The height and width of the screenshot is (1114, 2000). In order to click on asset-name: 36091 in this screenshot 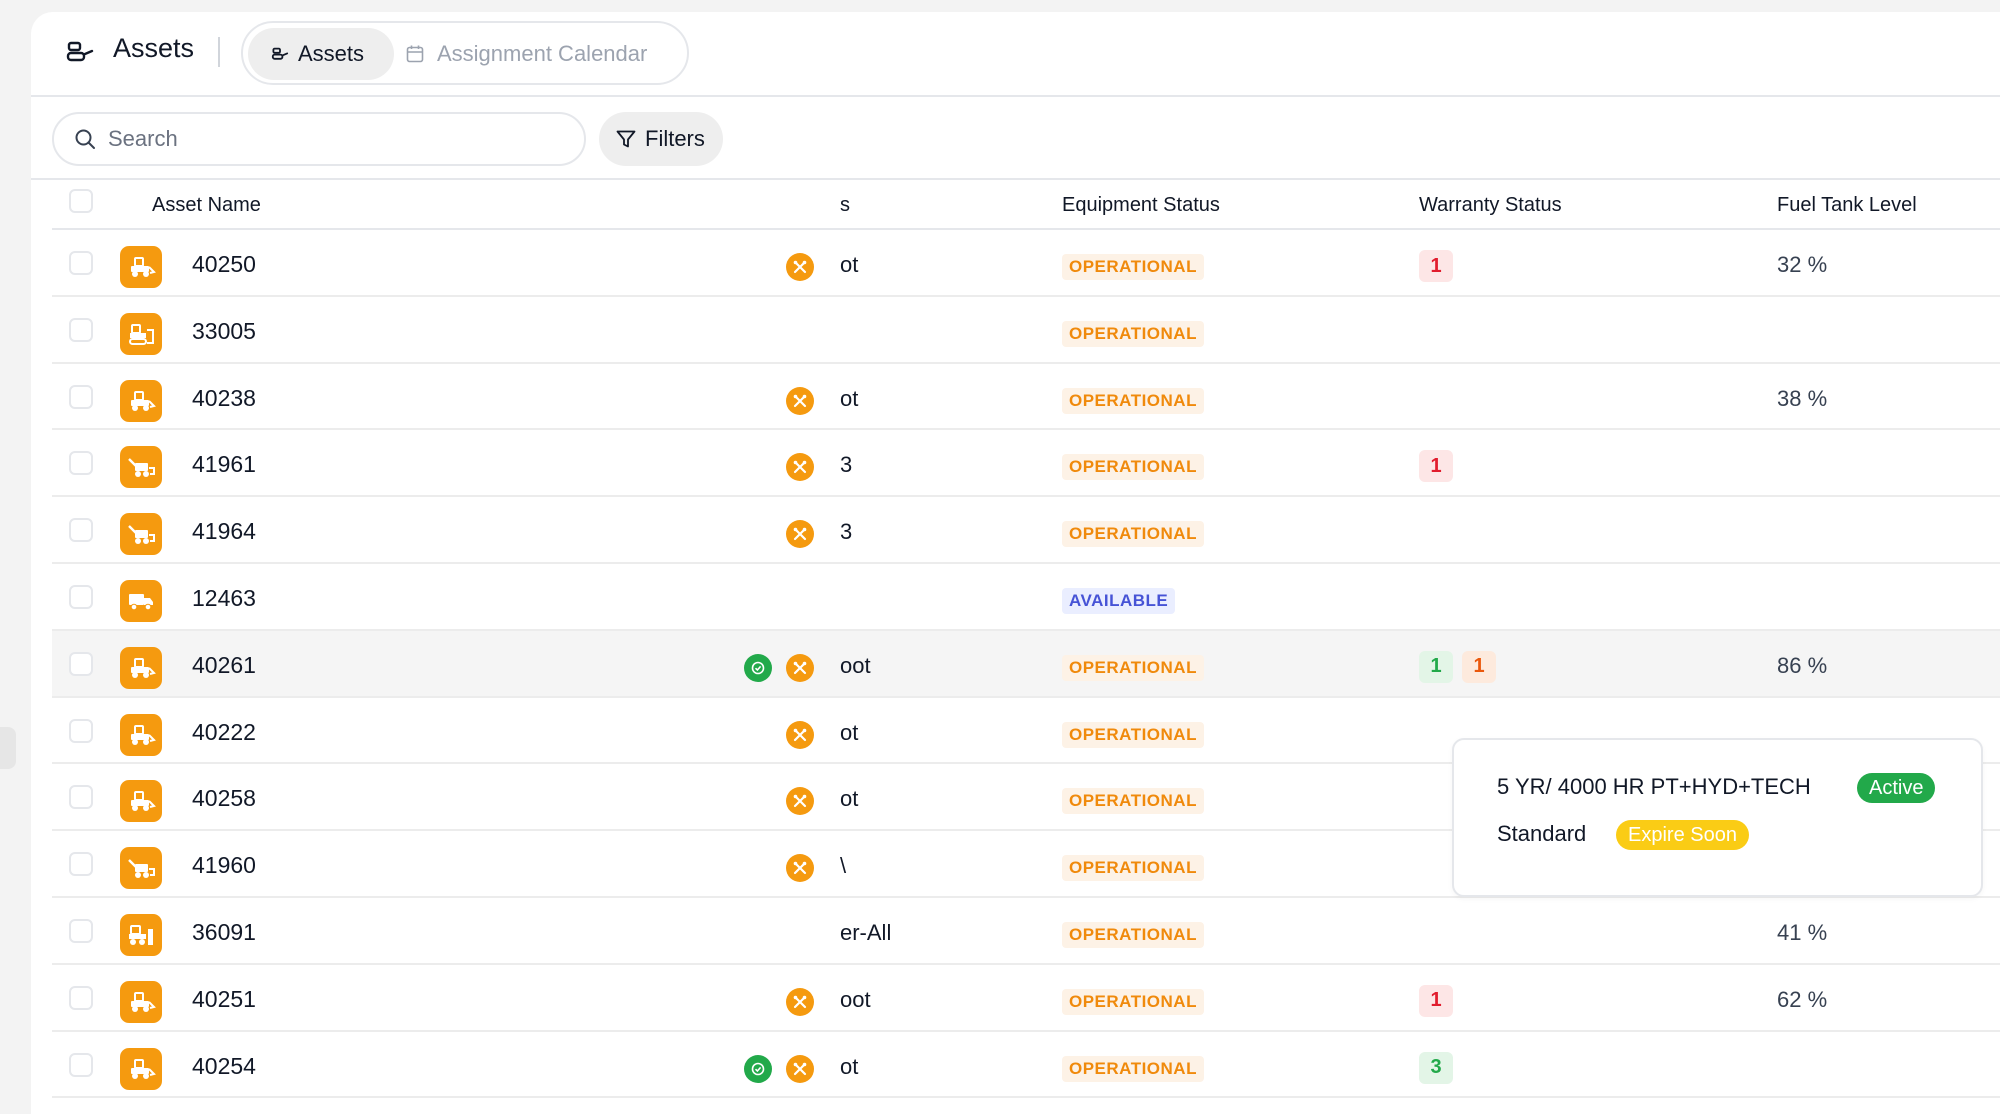, I will do `click(224, 932)`.